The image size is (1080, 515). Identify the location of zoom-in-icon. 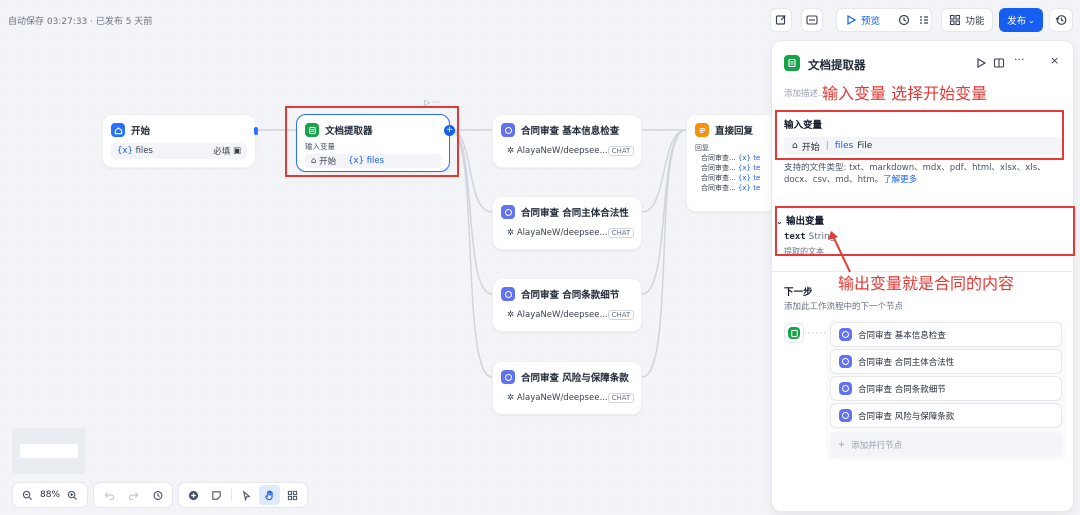
(73, 495).